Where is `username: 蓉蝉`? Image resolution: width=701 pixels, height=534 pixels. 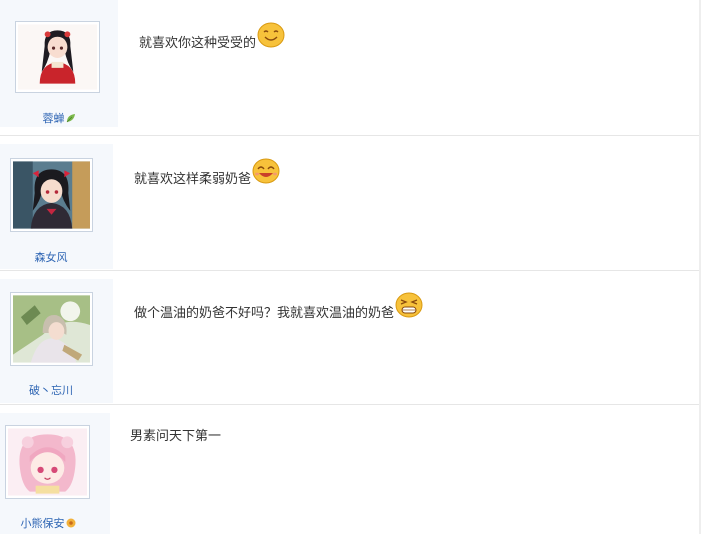 username: 蓉蝉 is located at coordinates (59, 118).